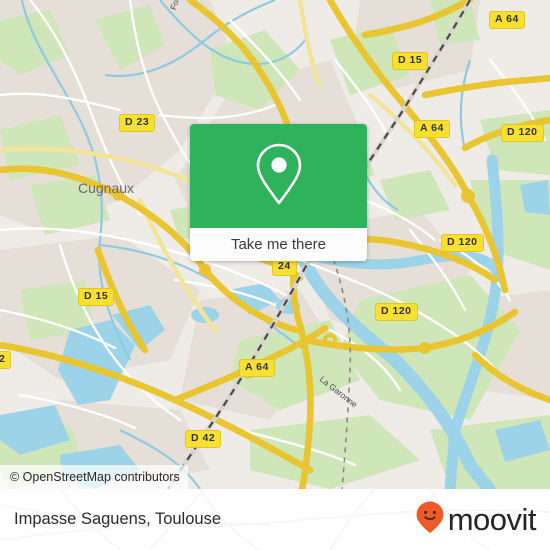  I want to click on place-title: Impasse Saguens, Toulouse, so click(117, 519).